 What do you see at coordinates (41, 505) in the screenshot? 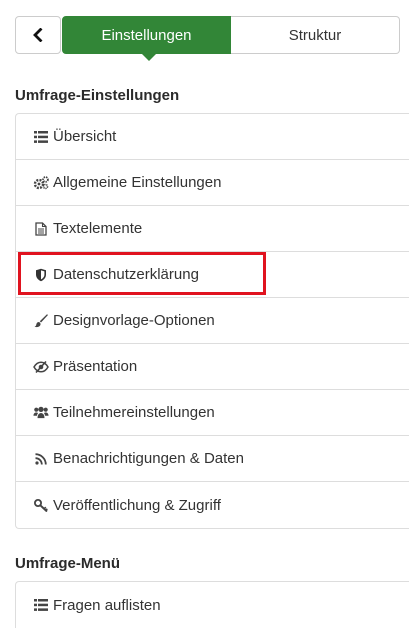
I see `key-icon` at bounding box center [41, 505].